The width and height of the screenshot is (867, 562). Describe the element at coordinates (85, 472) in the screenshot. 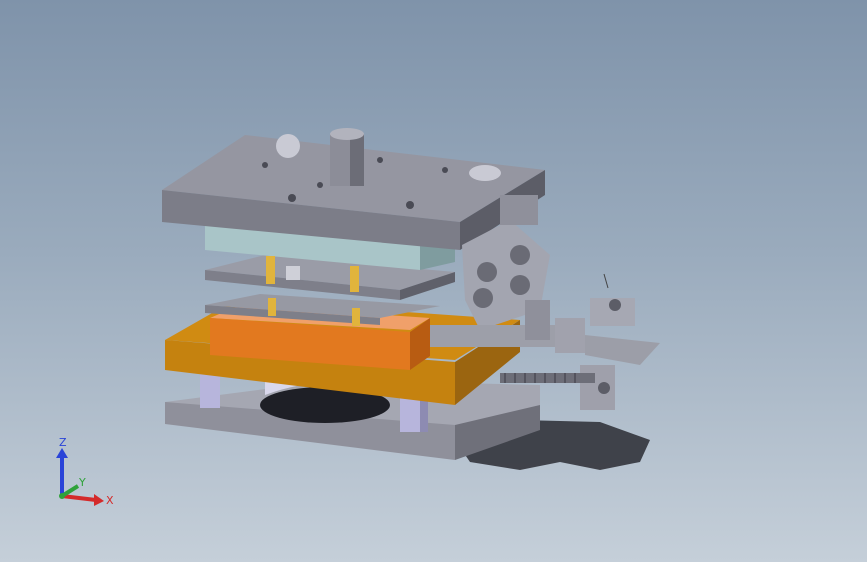

I see `reference-triad: Z Y X` at that location.